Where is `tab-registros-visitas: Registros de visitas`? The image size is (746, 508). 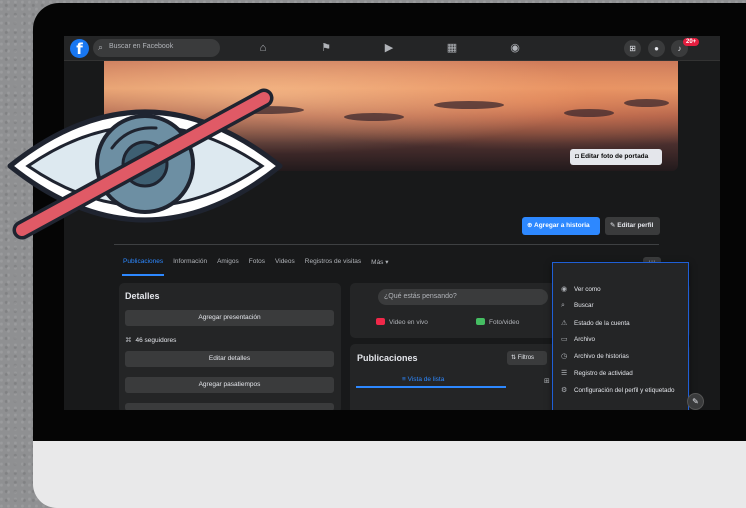
tab-registros-visitas: Registros de visitas is located at coordinates (333, 263).